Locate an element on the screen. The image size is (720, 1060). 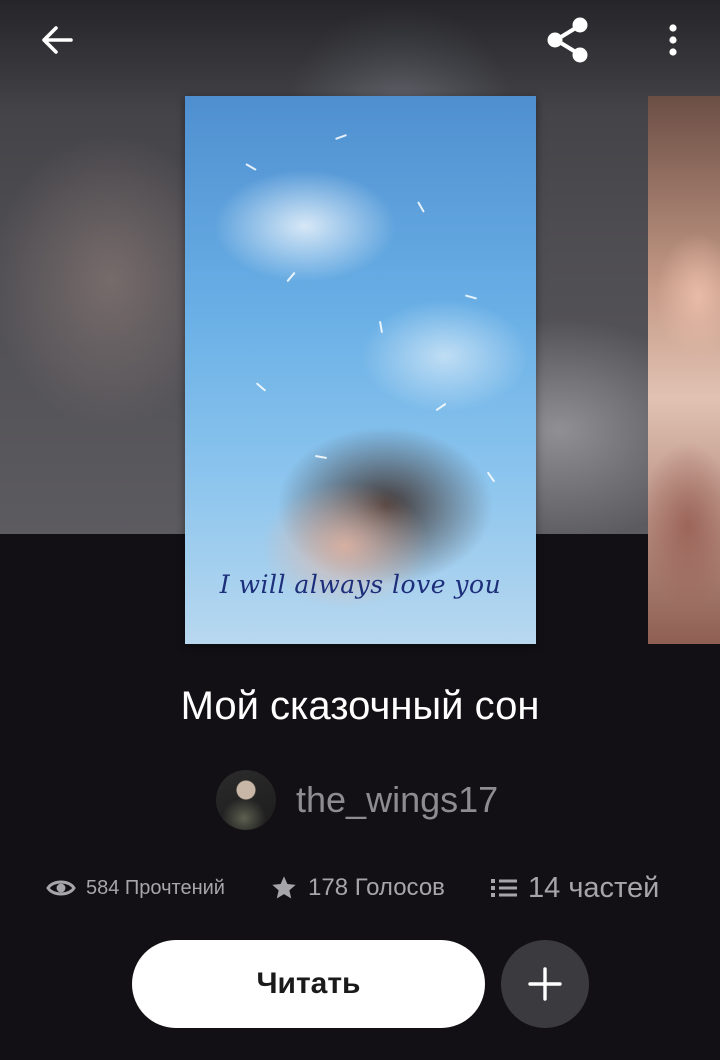
share-icon is located at coordinates (567, 40).